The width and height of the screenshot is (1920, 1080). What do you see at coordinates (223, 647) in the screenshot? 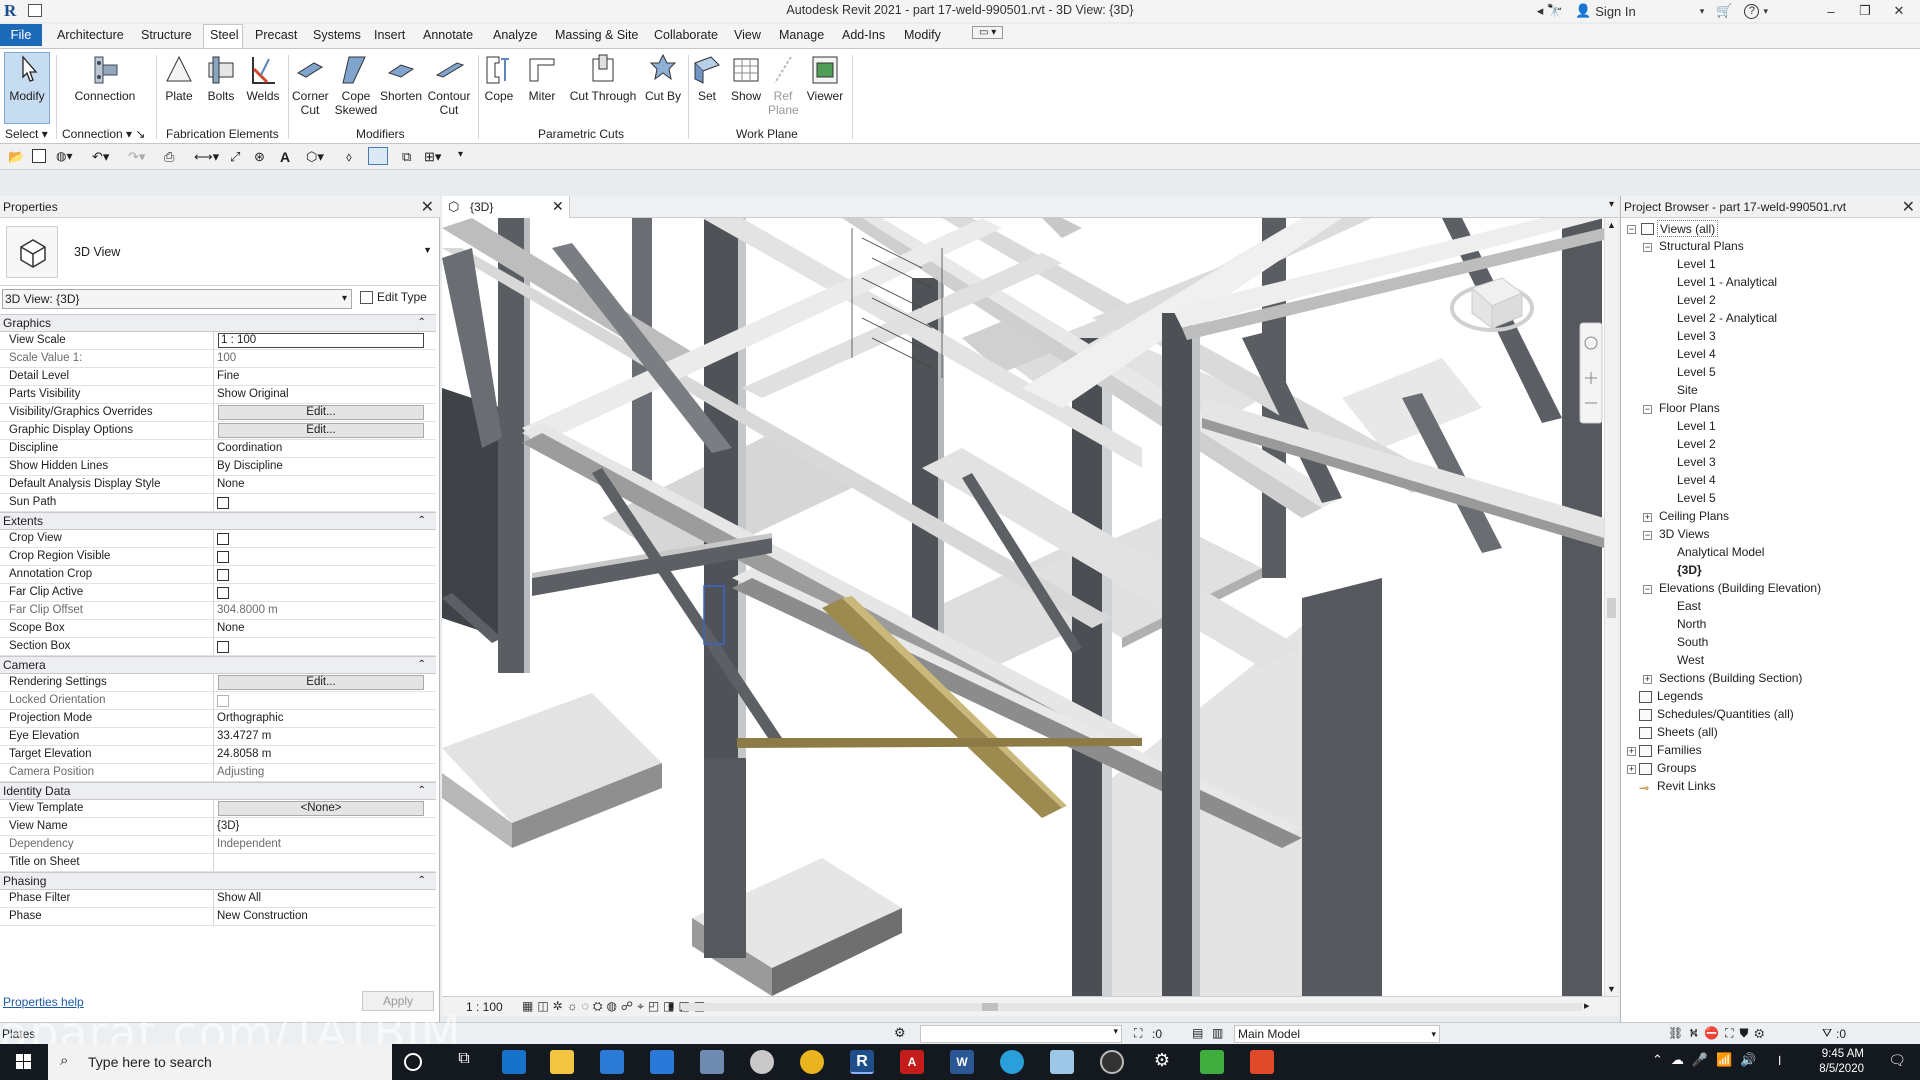
I see `section-box-checkbox` at bounding box center [223, 647].